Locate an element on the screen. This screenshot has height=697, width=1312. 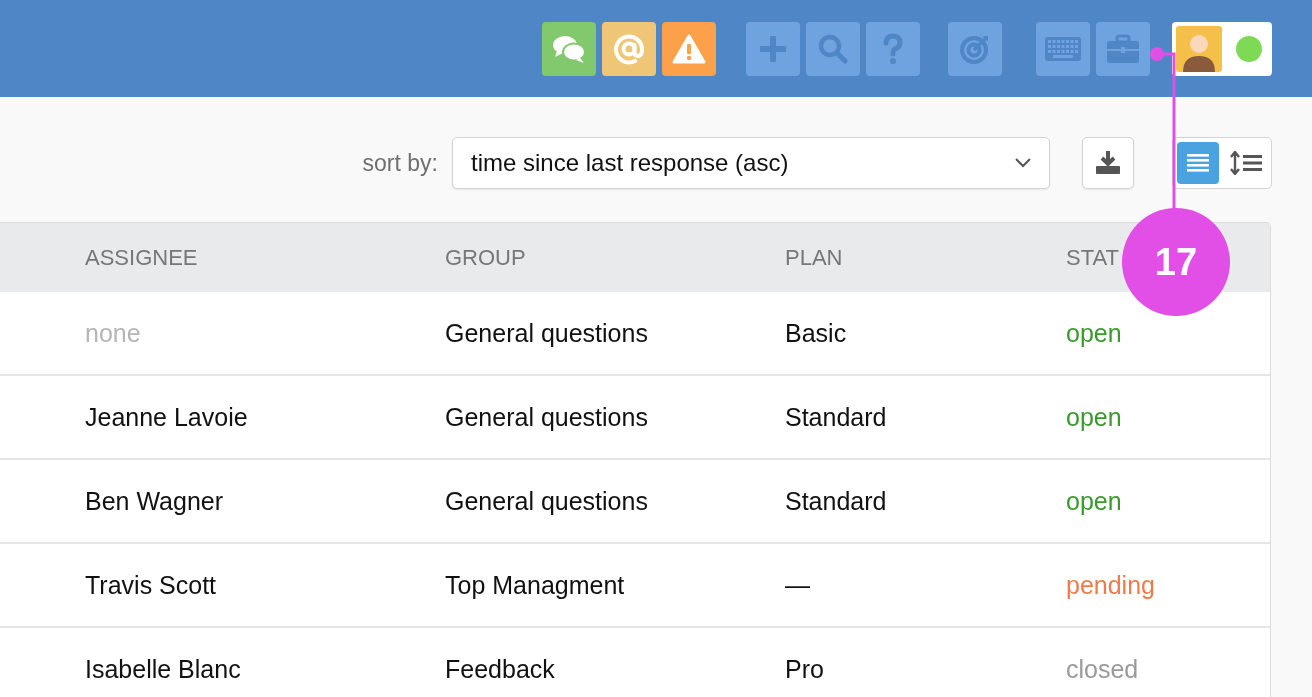
column-header: STAT is located at coordinates (1092, 257).